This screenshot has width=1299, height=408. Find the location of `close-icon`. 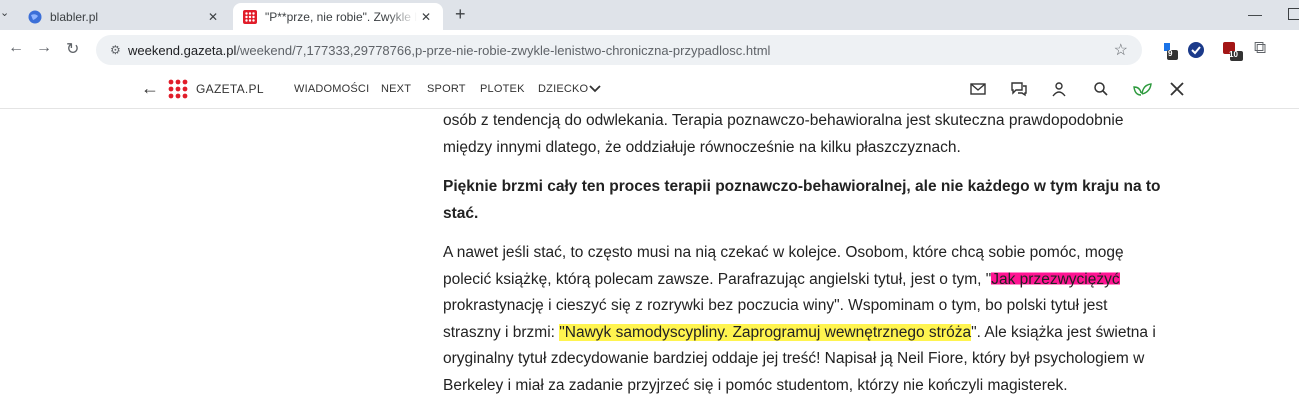

close-icon is located at coordinates (1177, 89).